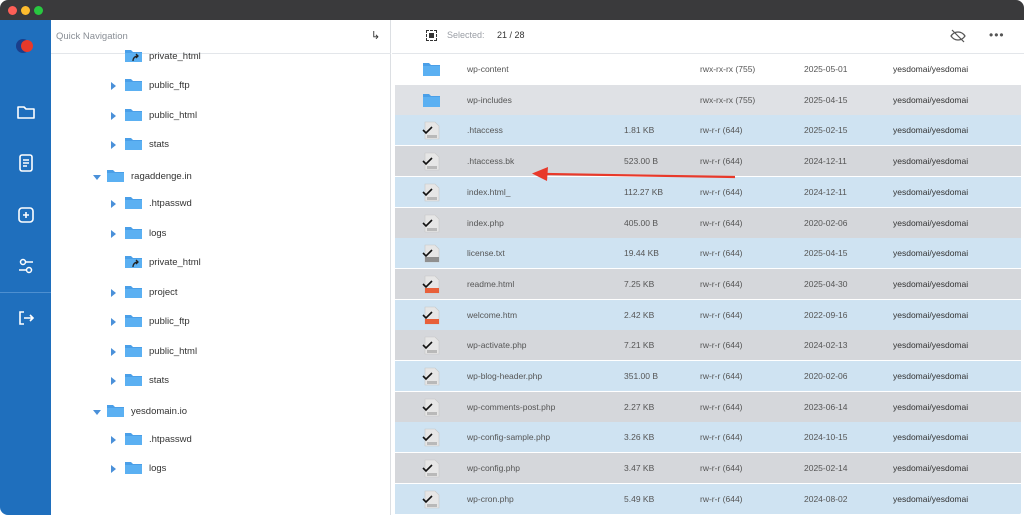 This screenshot has width=1024, height=515. What do you see at coordinates (26, 318) in the screenshot?
I see `logout-icon` at bounding box center [26, 318].